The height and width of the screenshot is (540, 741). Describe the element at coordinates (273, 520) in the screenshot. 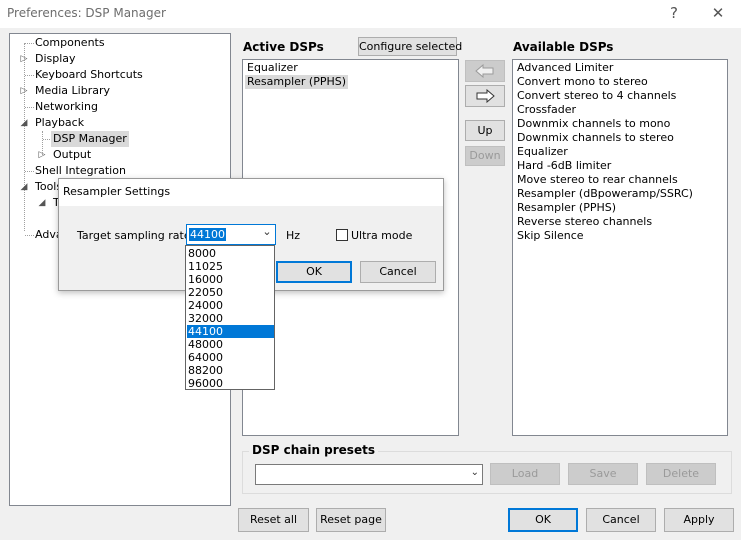

I see `reset-all-button: Reset all` at that location.